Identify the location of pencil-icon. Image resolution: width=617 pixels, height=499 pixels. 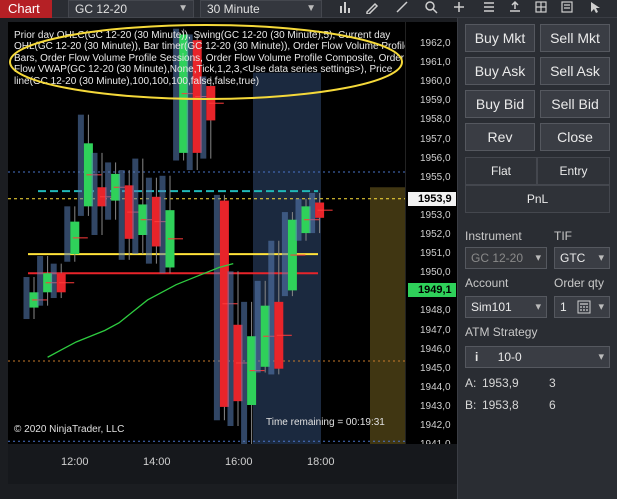
(372, 9).